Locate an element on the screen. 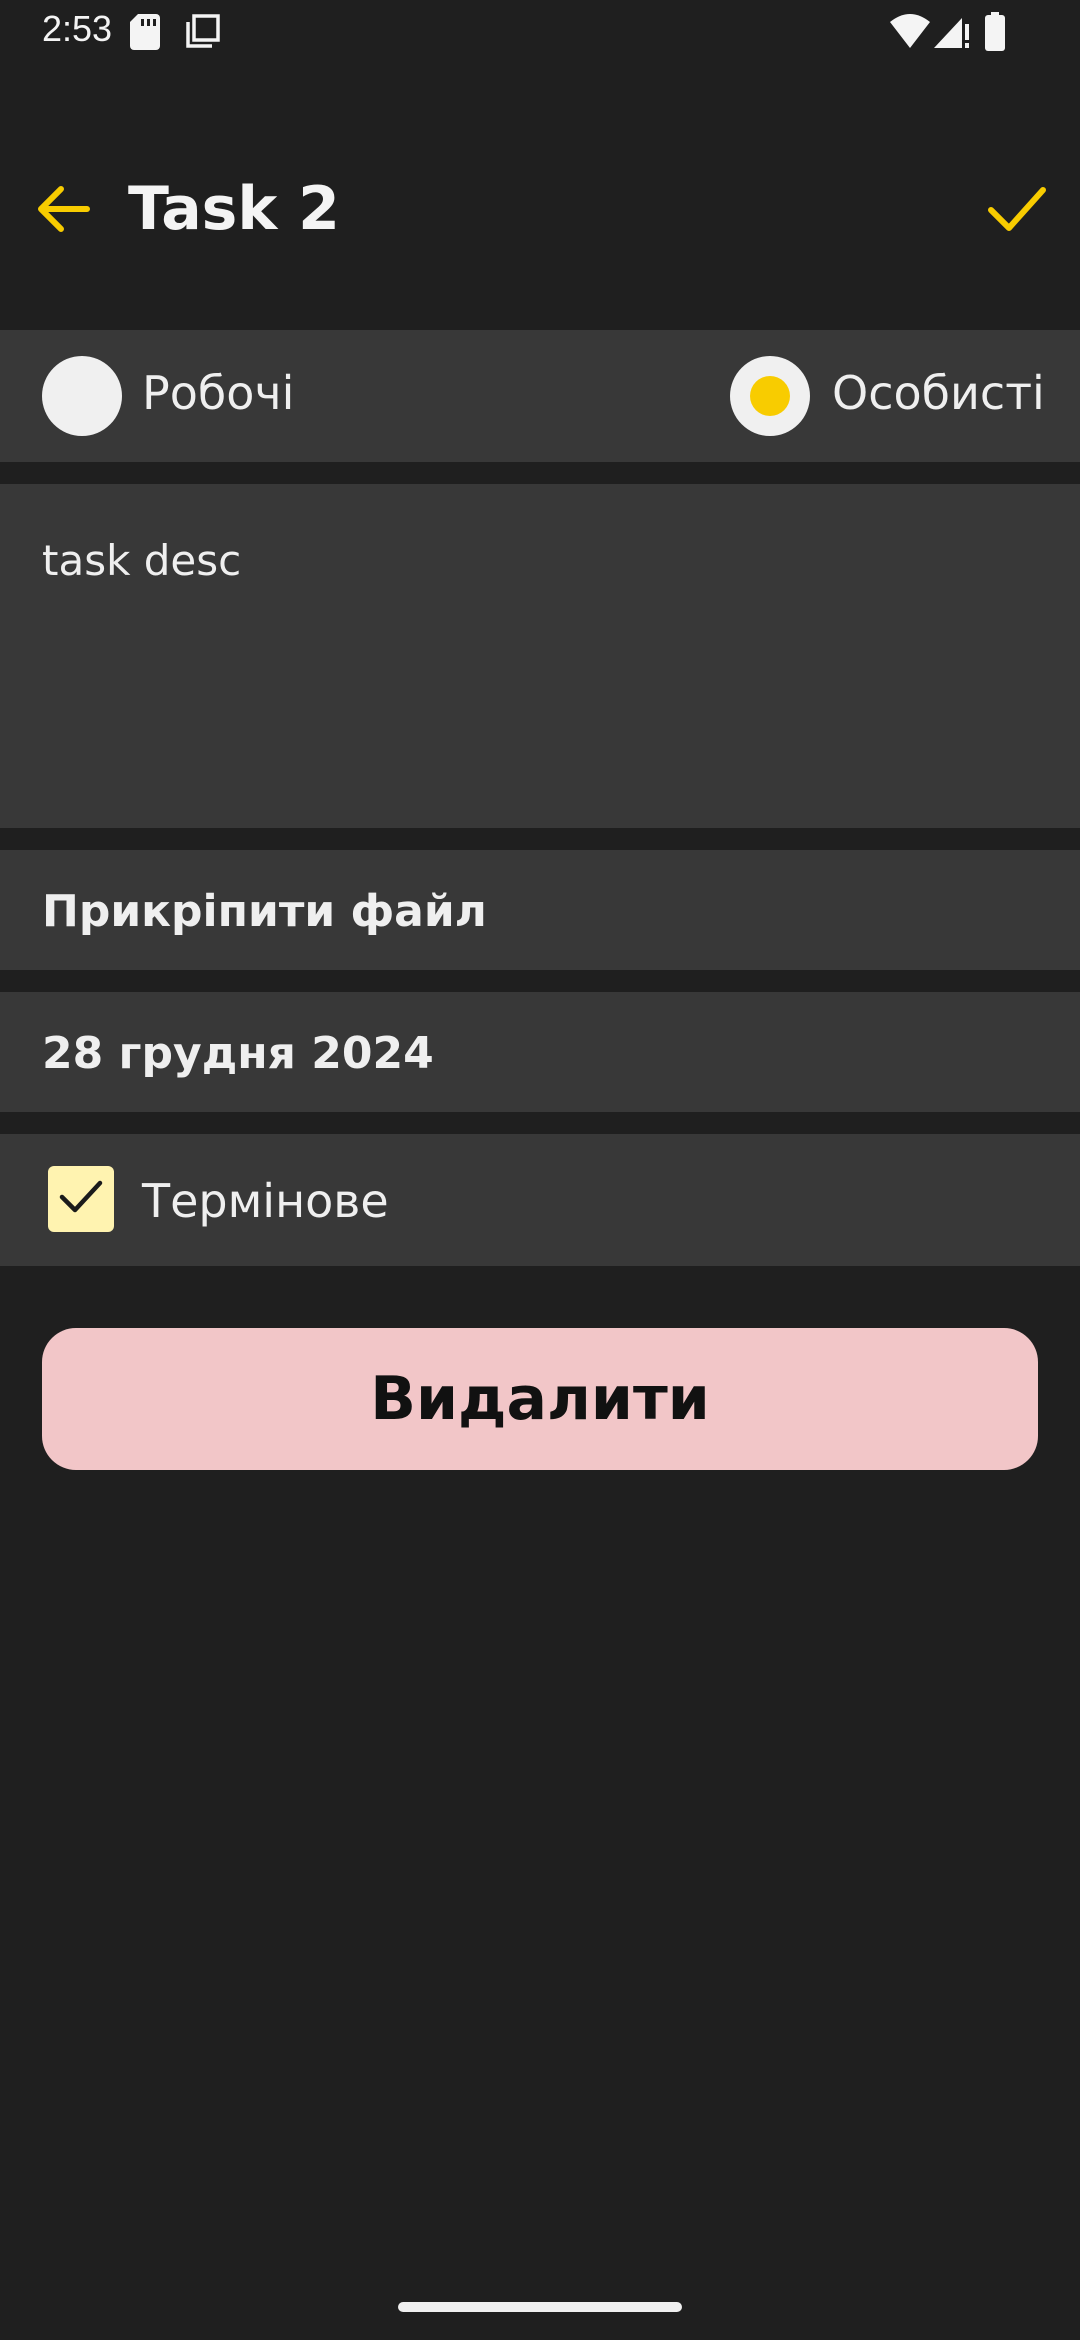 Image resolution: width=1080 pixels, height=2340 pixels. radio-work is located at coordinates (82, 396).